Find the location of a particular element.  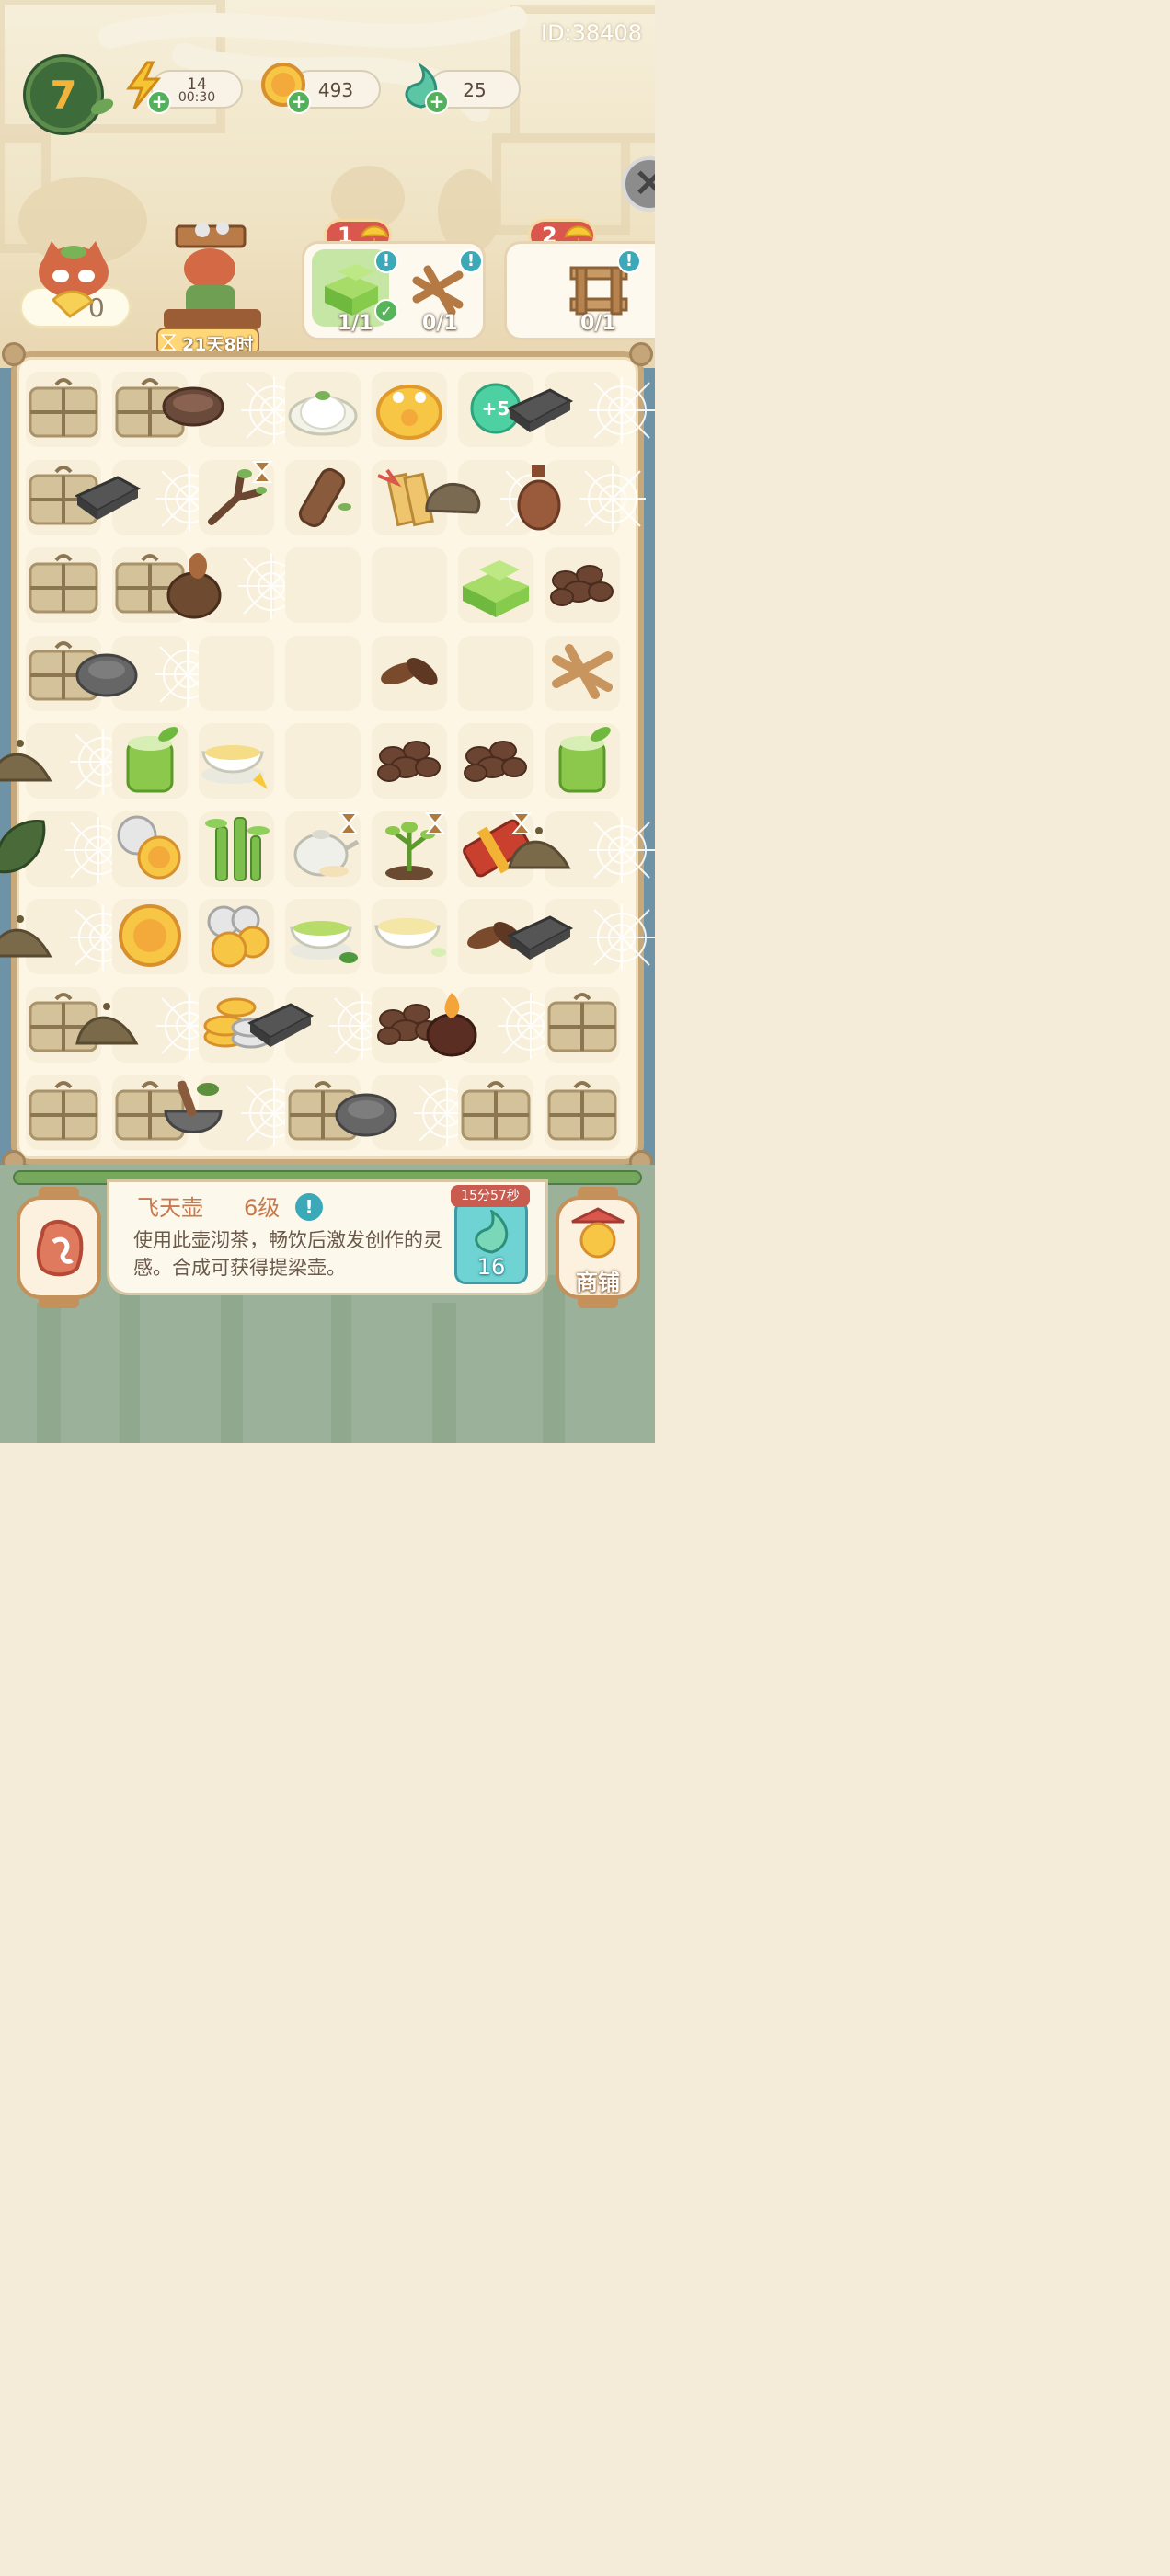

leaf-icon is located at coordinates (102, 106).